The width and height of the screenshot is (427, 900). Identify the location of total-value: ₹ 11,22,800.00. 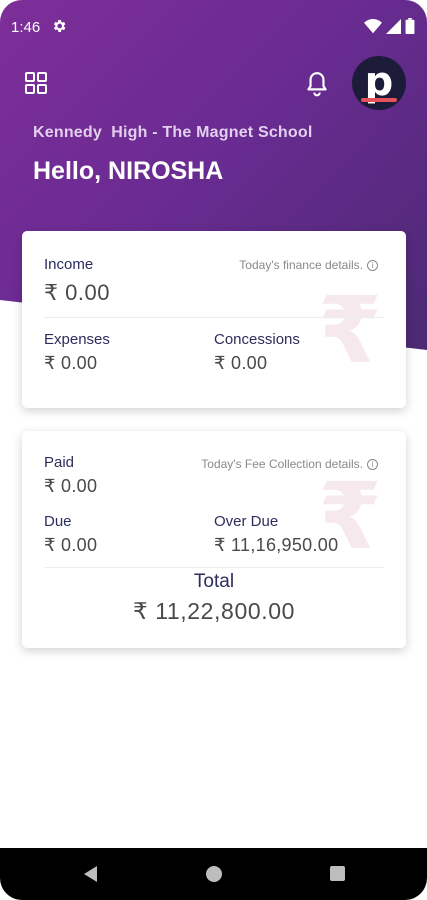
(213, 611).